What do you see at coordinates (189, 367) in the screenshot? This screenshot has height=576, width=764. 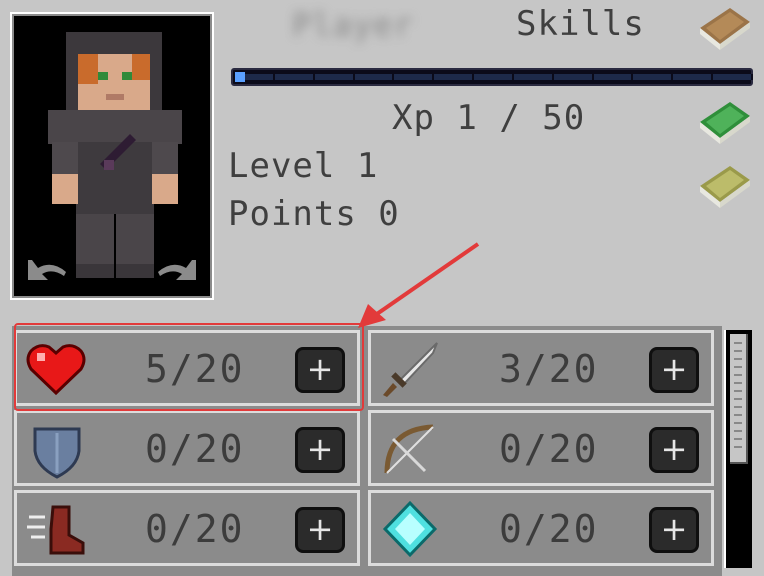 I see `highlight-annotation` at bounding box center [189, 367].